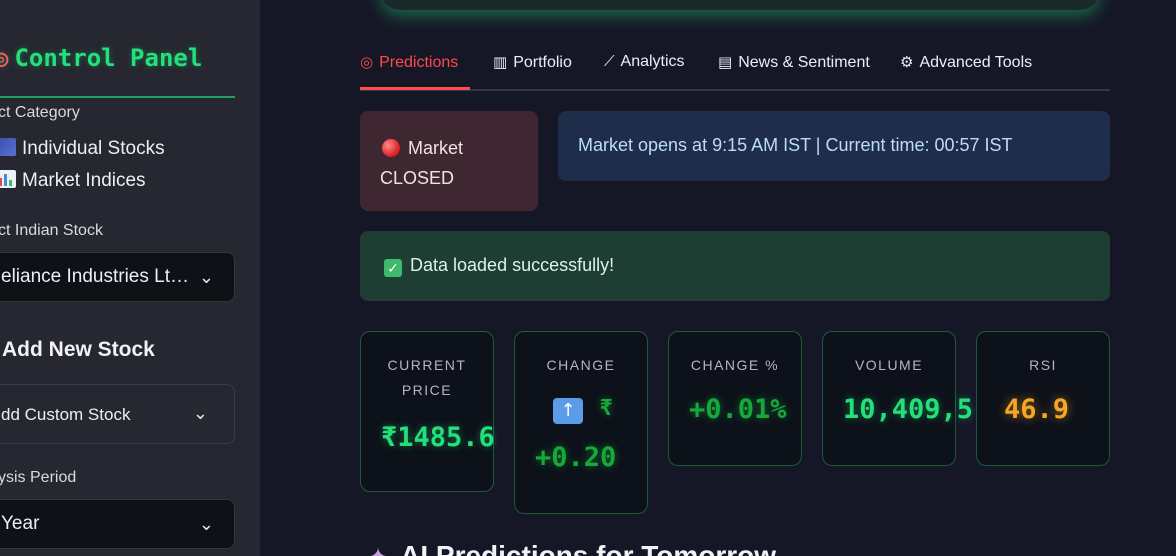 The width and height of the screenshot is (1176, 556). I want to click on check-icon: ✓, so click(393, 268).